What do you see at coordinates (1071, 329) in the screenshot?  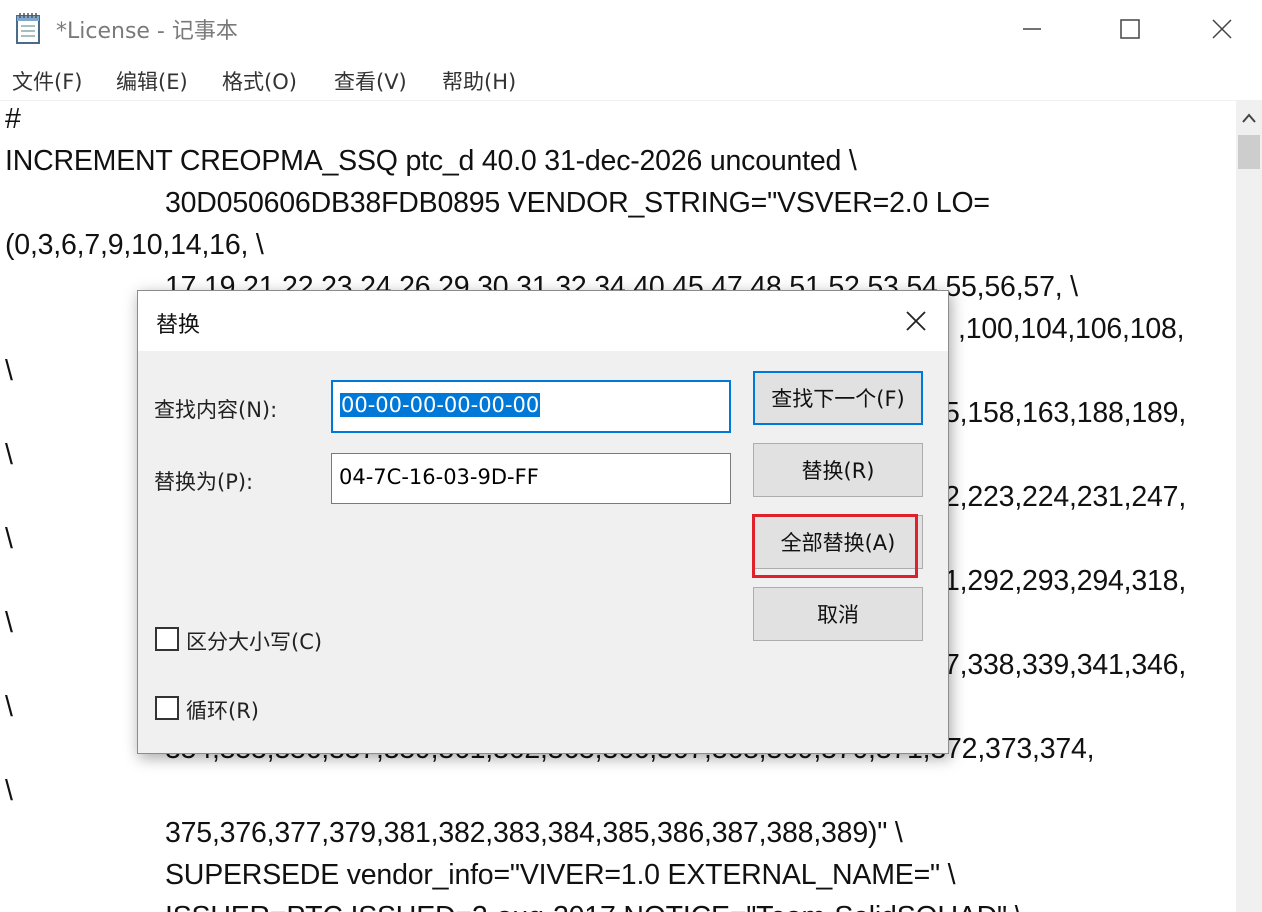 I see `editor-line: ,100,104,106,108,` at bounding box center [1071, 329].